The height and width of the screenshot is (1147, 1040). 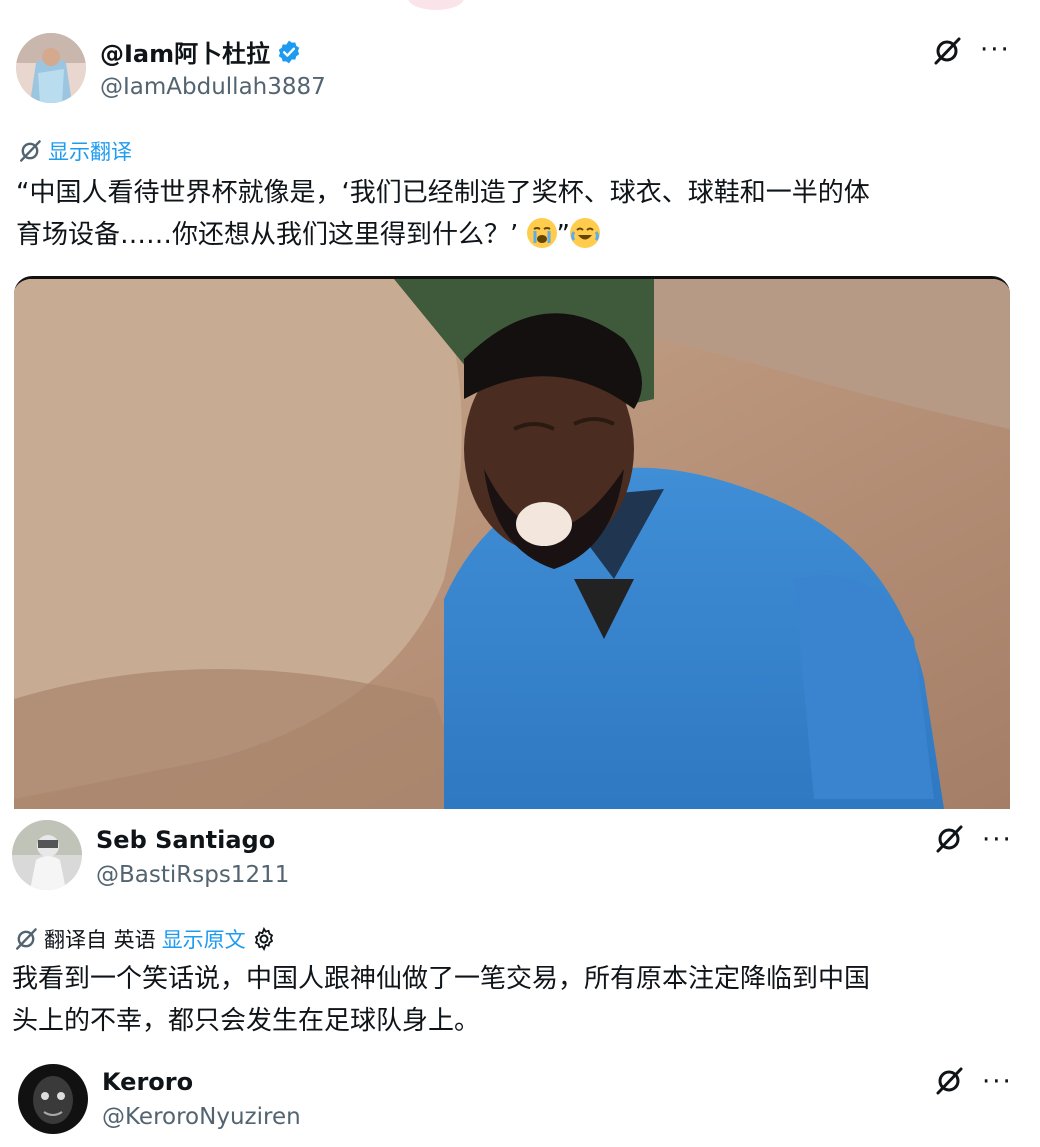 I want to click on handle: @KeroroNyuziren, so click(x=201, y=1117).